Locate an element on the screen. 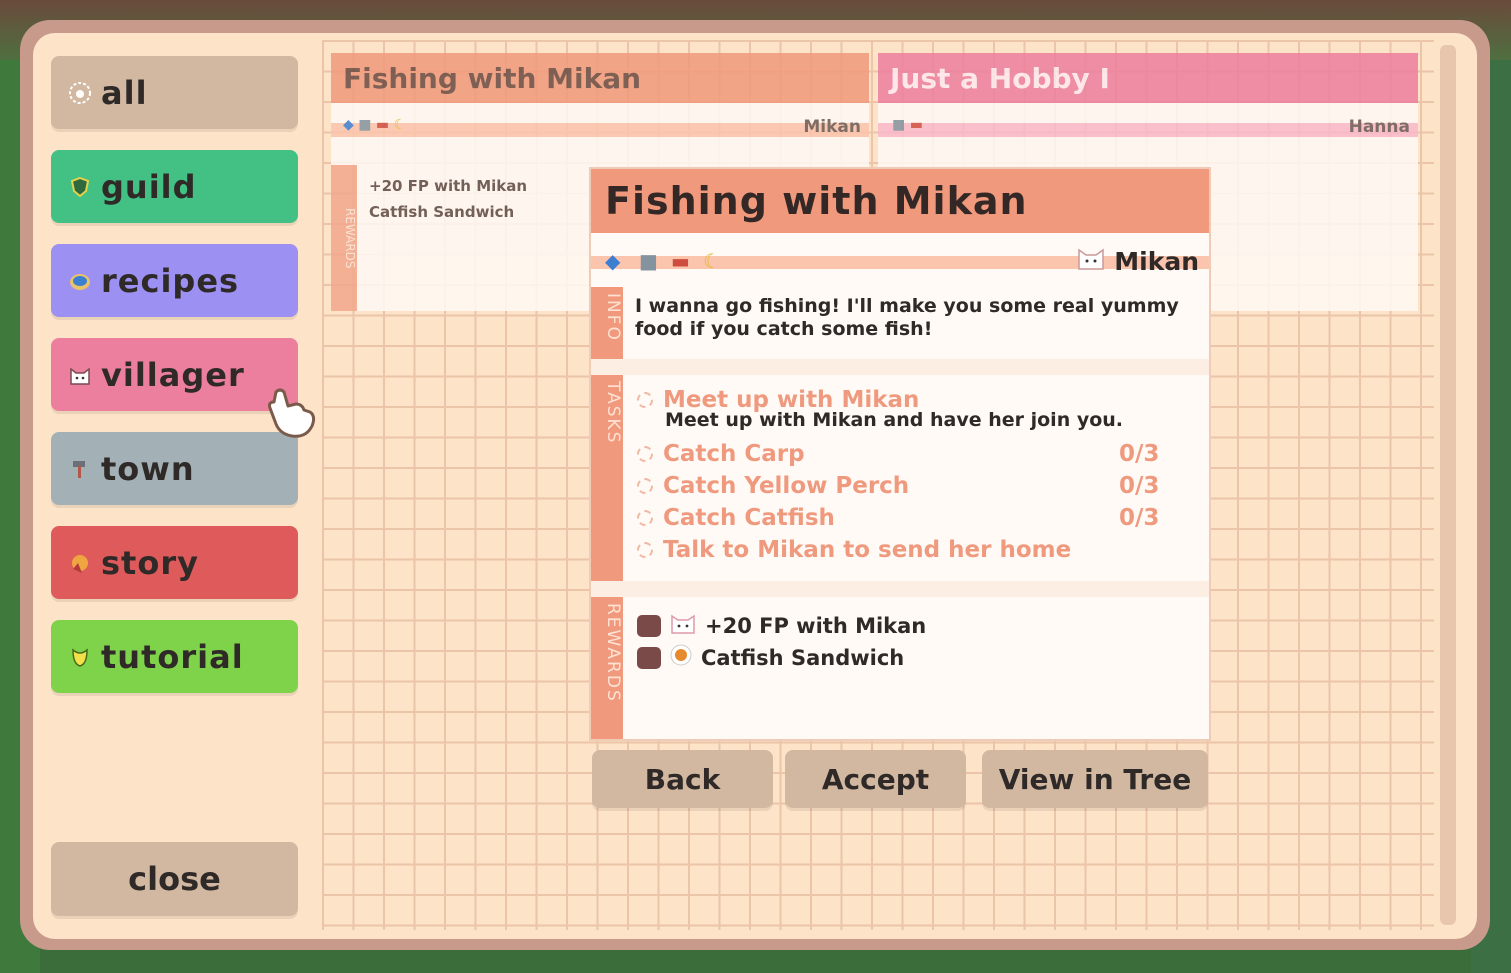  category-all-button: all is located at coordinates (174, 92).